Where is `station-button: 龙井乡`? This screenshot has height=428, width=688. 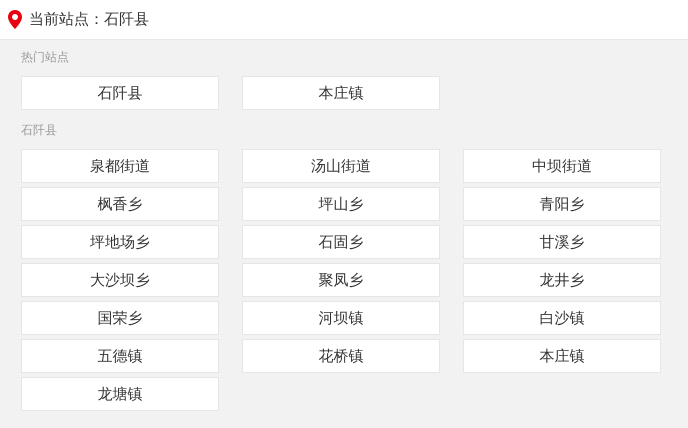
station-button: 龙井乡 is located at coordinates (562, 280).